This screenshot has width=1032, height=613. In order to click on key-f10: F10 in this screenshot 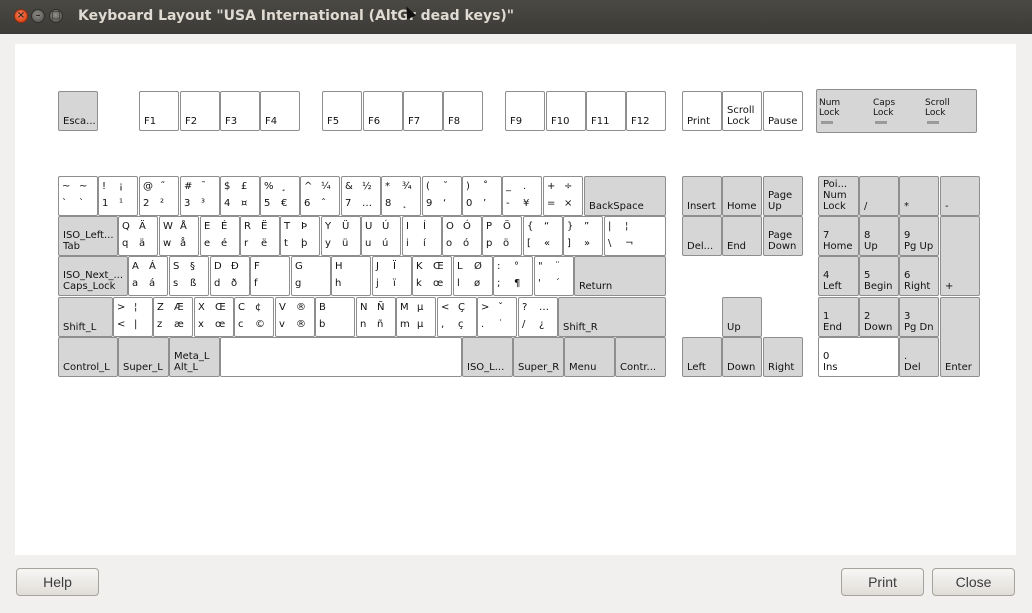, I will do `click(566, 111)`.